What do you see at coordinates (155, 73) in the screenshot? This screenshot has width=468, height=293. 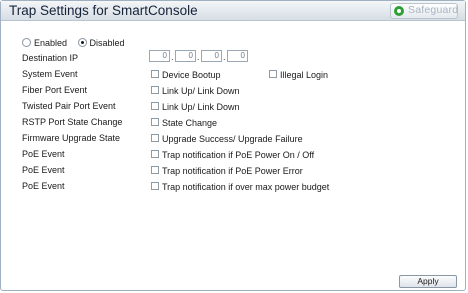 I see `device-bootup-checkbox` at bounding box center [155, 73].